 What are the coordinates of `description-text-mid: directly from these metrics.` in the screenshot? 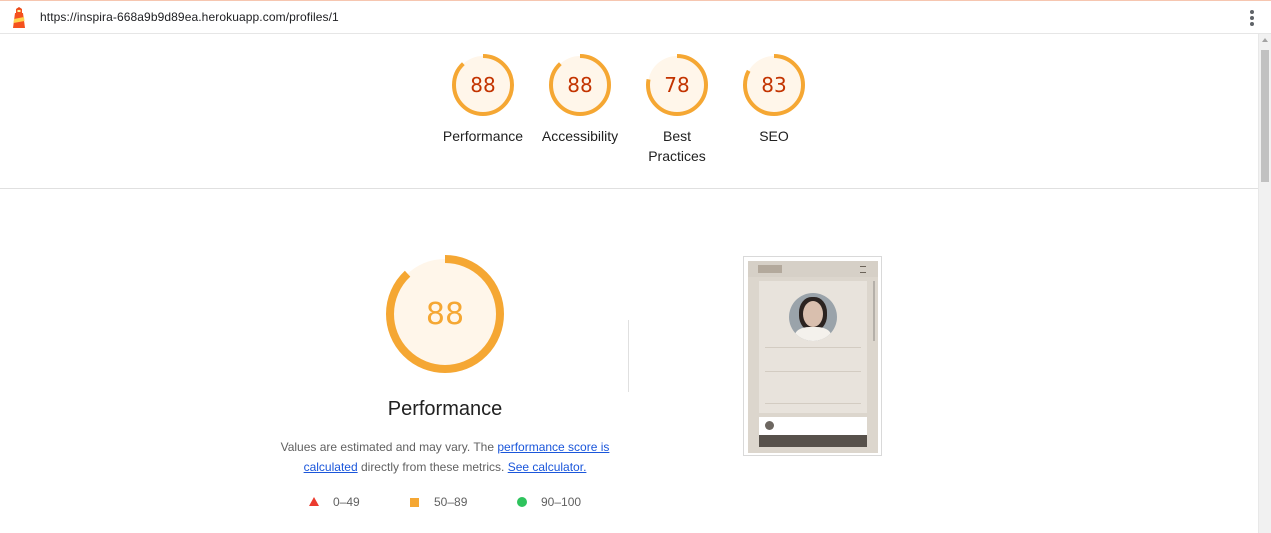 It's located at (432, 467).